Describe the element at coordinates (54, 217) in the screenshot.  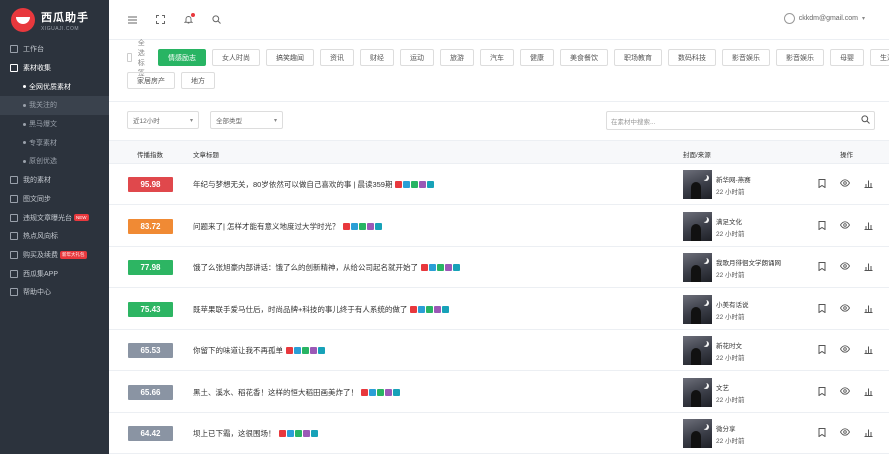
I see `sidebar-item: 违规文章曝光台 NEW` at that location.